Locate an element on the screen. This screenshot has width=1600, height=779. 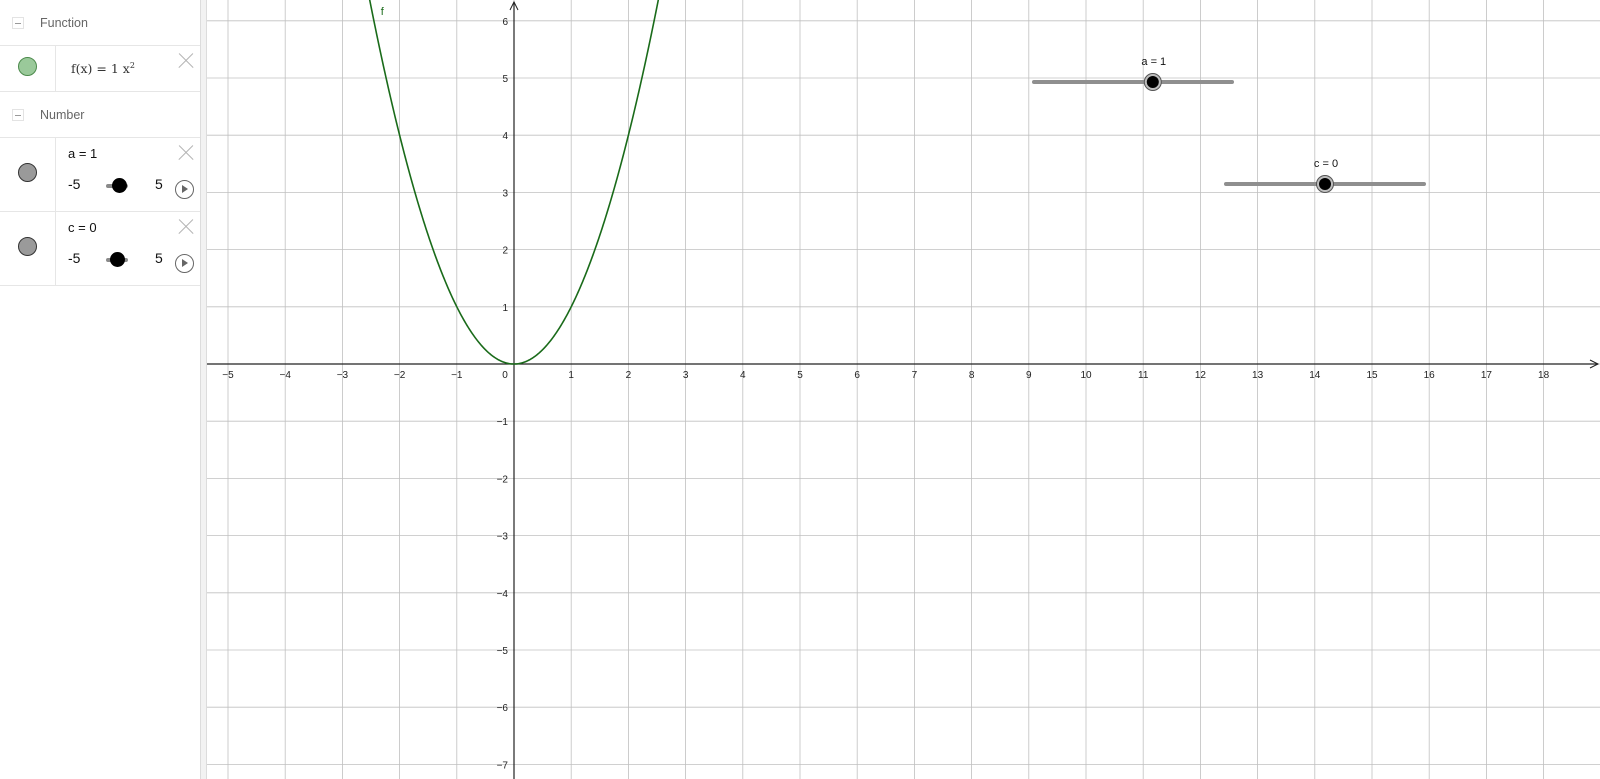
delete-a-icon is located at coordinates (185, 153).